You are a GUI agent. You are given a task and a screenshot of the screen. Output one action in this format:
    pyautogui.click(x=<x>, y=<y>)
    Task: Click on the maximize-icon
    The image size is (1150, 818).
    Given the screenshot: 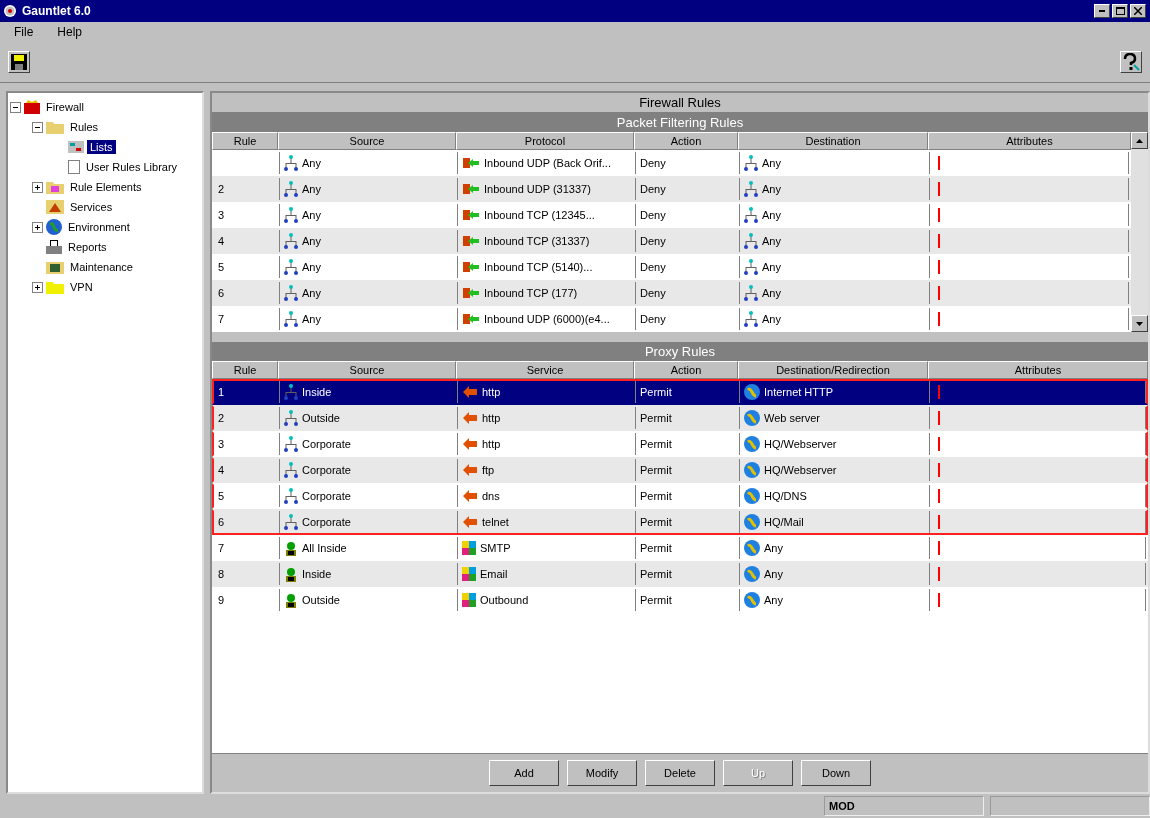 What is the action you would take?
    pyautogui.click(x=1120, y=11)
    